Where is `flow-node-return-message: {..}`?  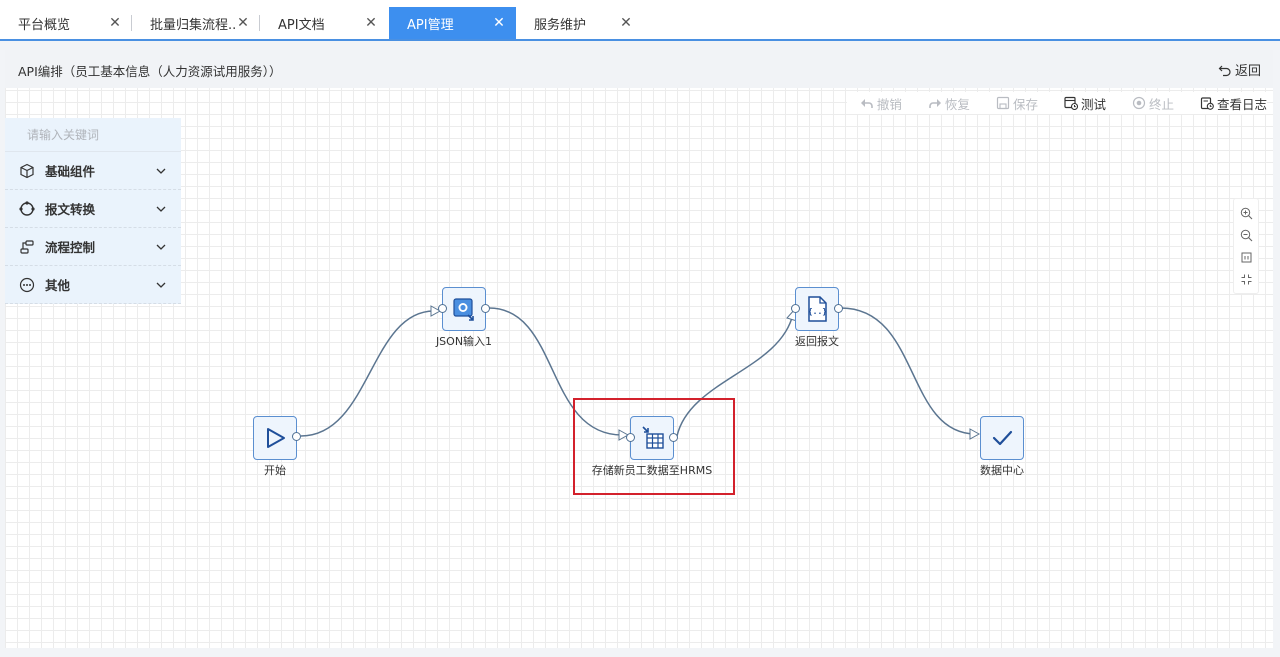 flow-node-return-message: {..} is located at coordinates (817, 309).